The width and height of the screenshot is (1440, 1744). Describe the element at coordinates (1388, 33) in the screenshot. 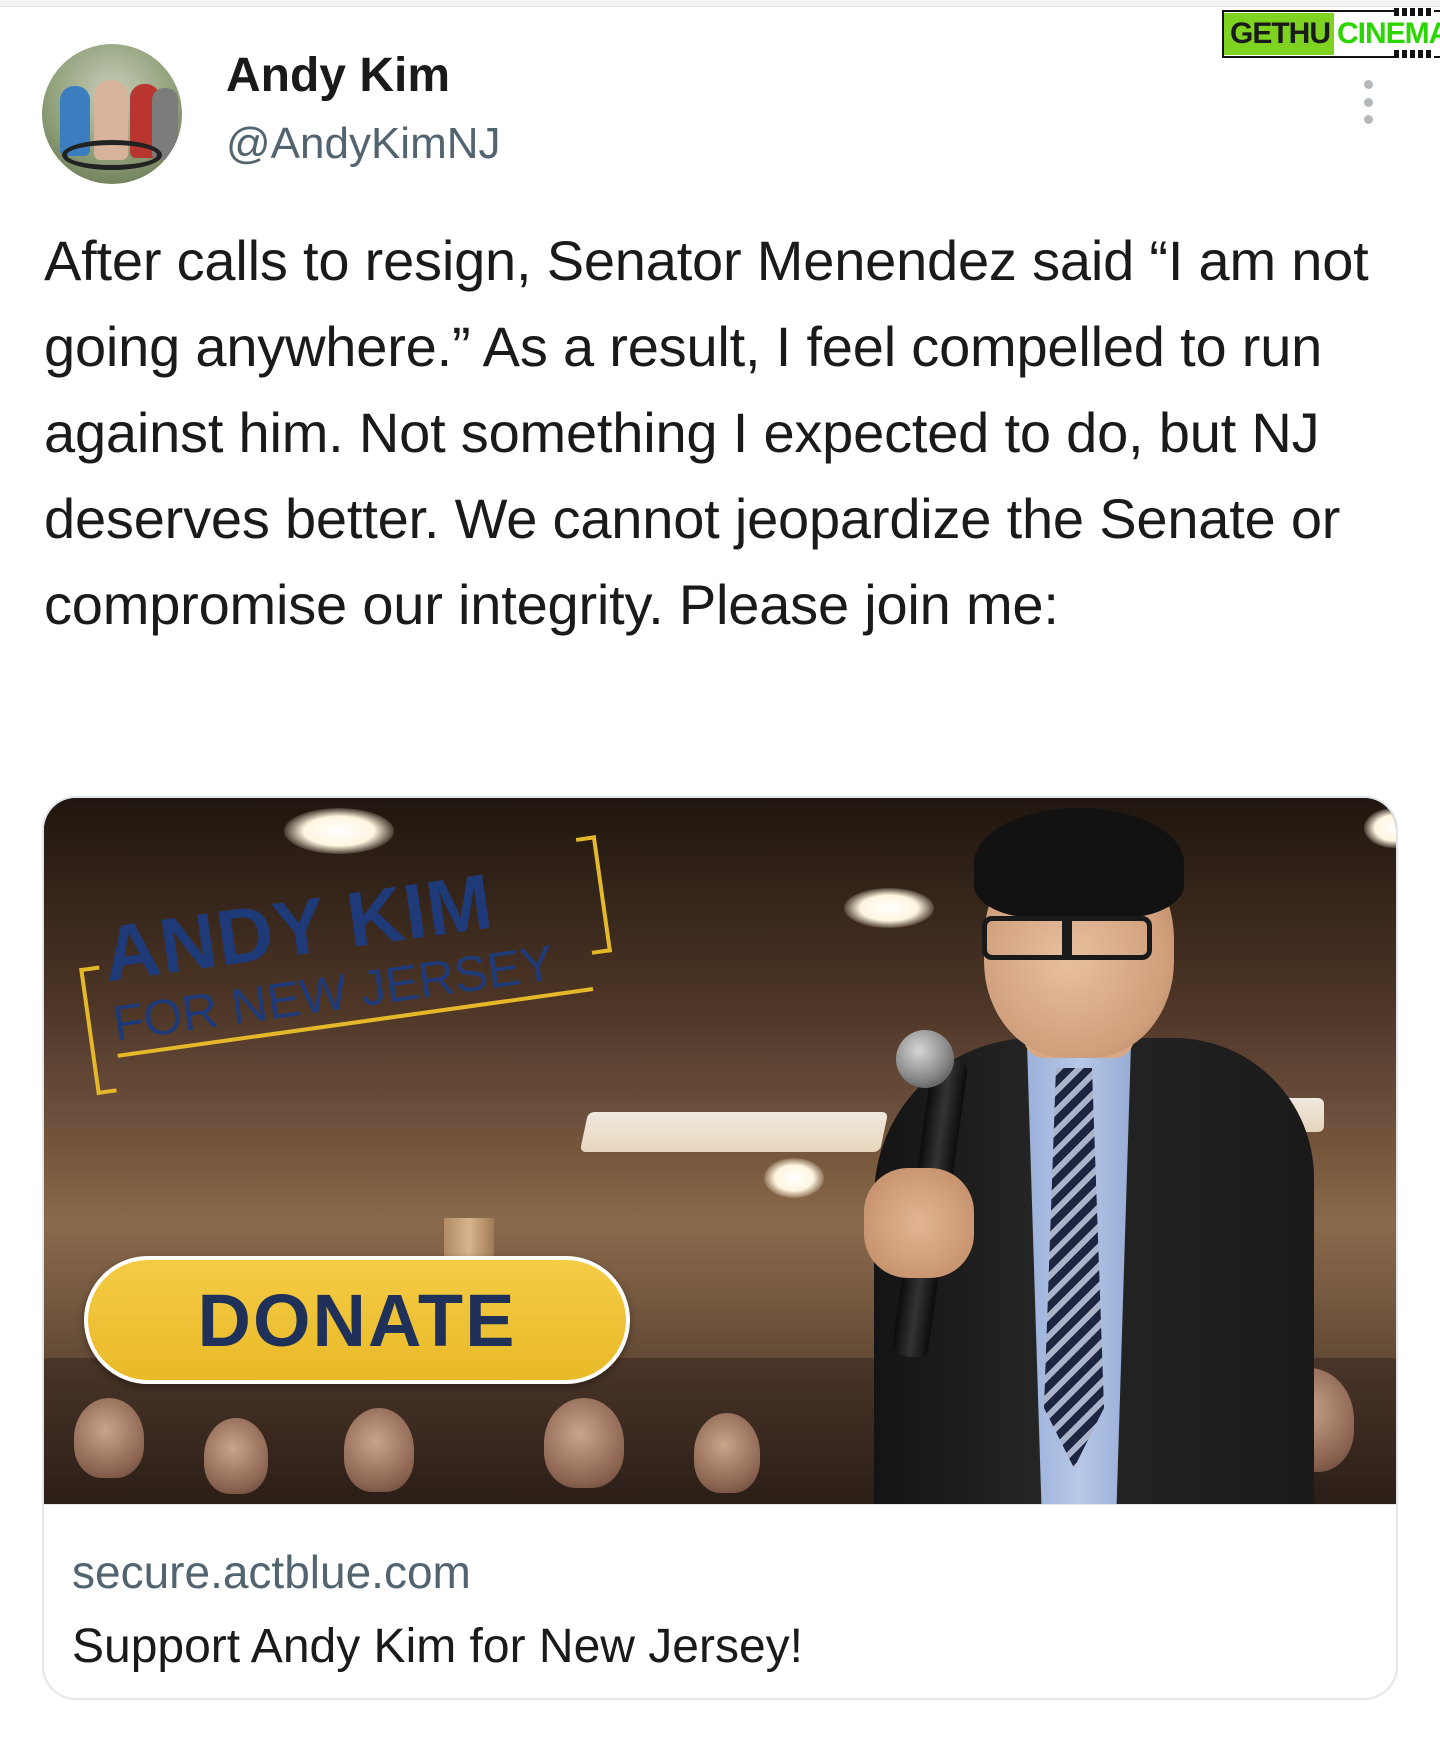

I see `watermark-text-part2: CINEMA` at that location.